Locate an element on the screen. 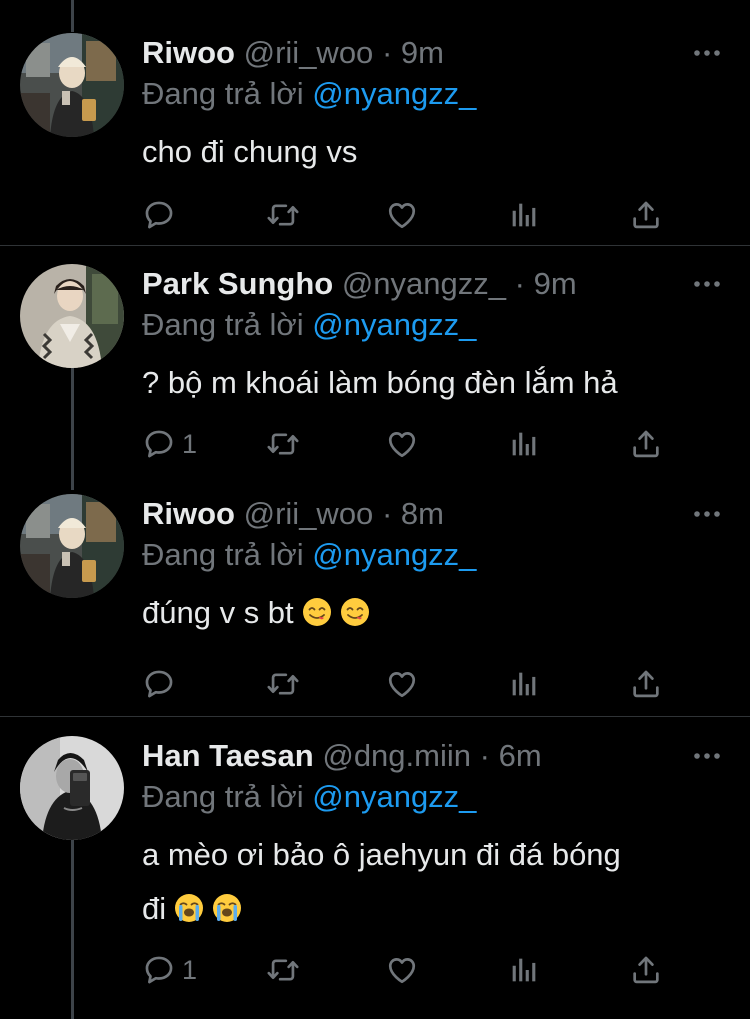  timestamp: 6m is located at coordinates (520, 755).